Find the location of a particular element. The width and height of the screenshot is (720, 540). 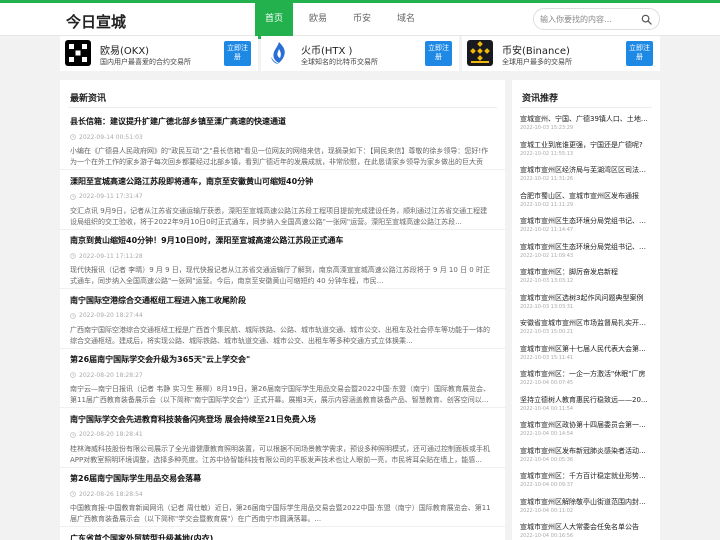

recommend-time: 2022-10-04 00:07:45 is located at coordinates (547, 383).